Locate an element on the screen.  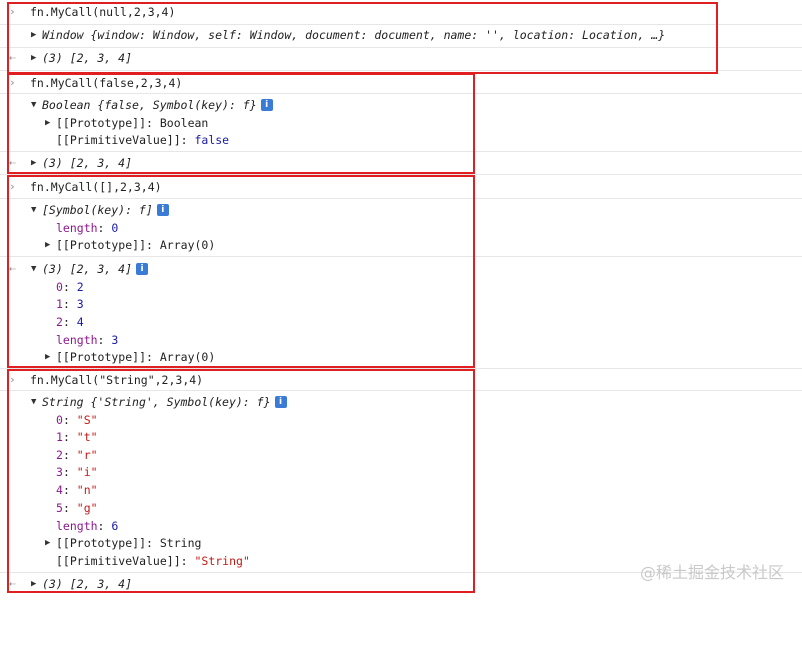
object-preview: {false, Symbol(key): f} is located at coordinates (177, 105).